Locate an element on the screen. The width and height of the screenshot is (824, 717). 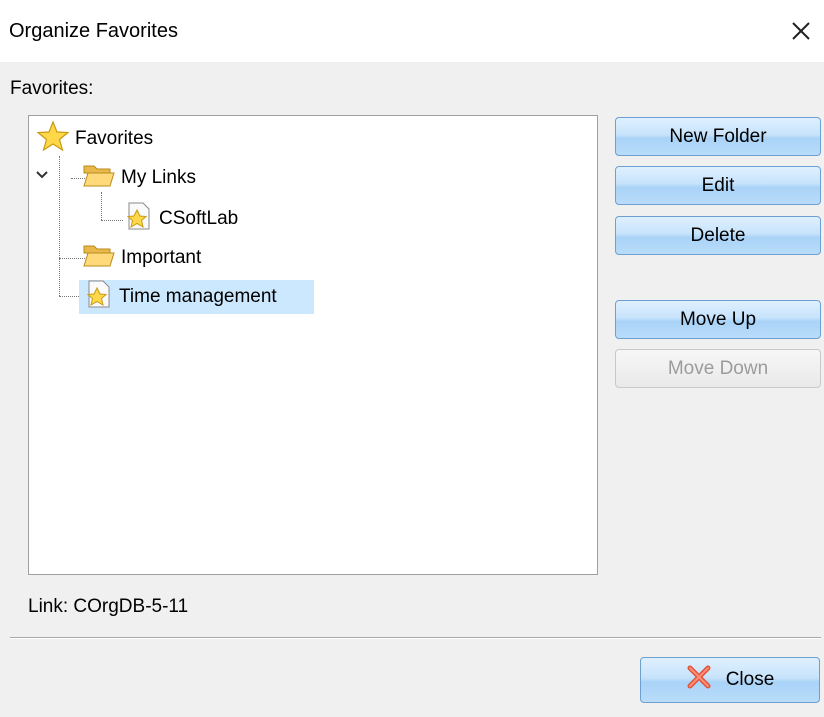
close-button: Close is located at coordinates (730, 680).